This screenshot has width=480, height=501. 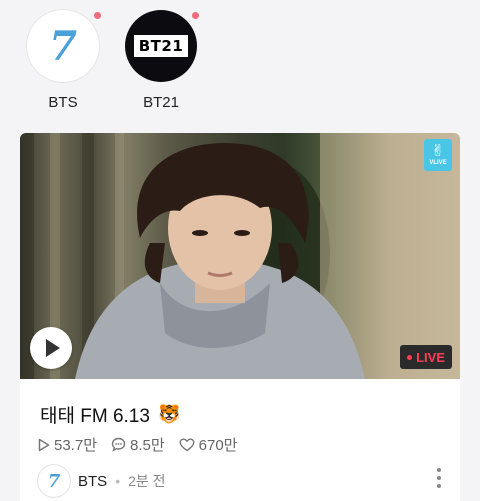 I want to click on live-badge: LIVE, so click(x=426, y=357).